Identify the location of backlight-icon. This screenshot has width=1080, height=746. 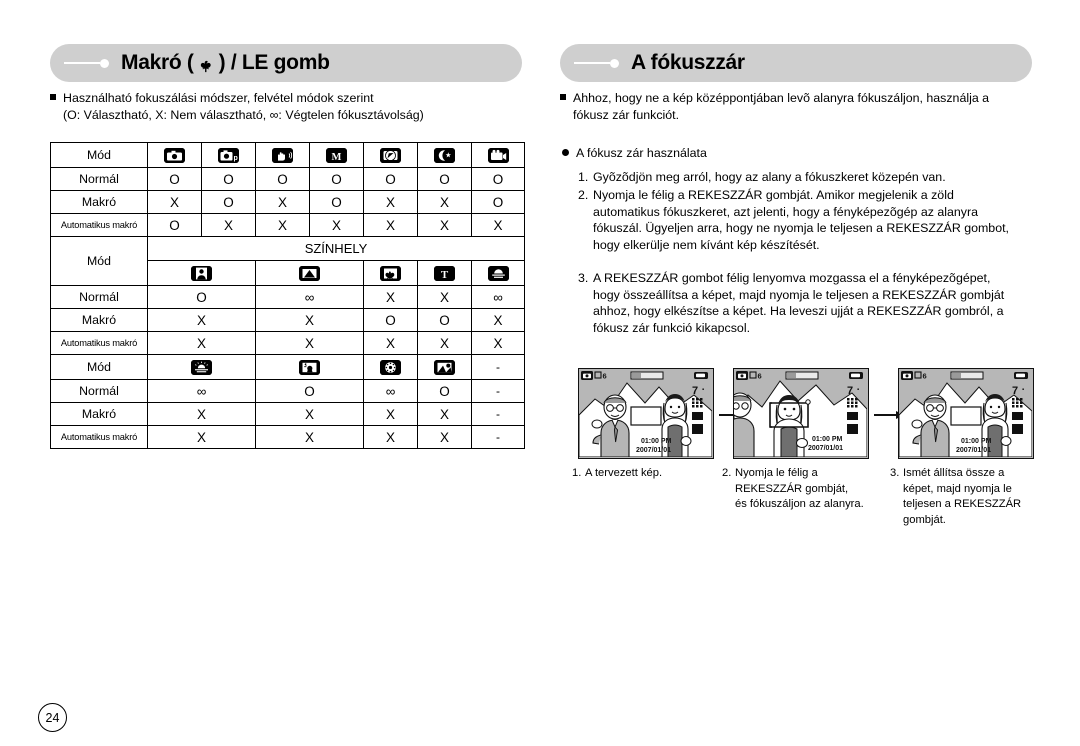
(309, 367).